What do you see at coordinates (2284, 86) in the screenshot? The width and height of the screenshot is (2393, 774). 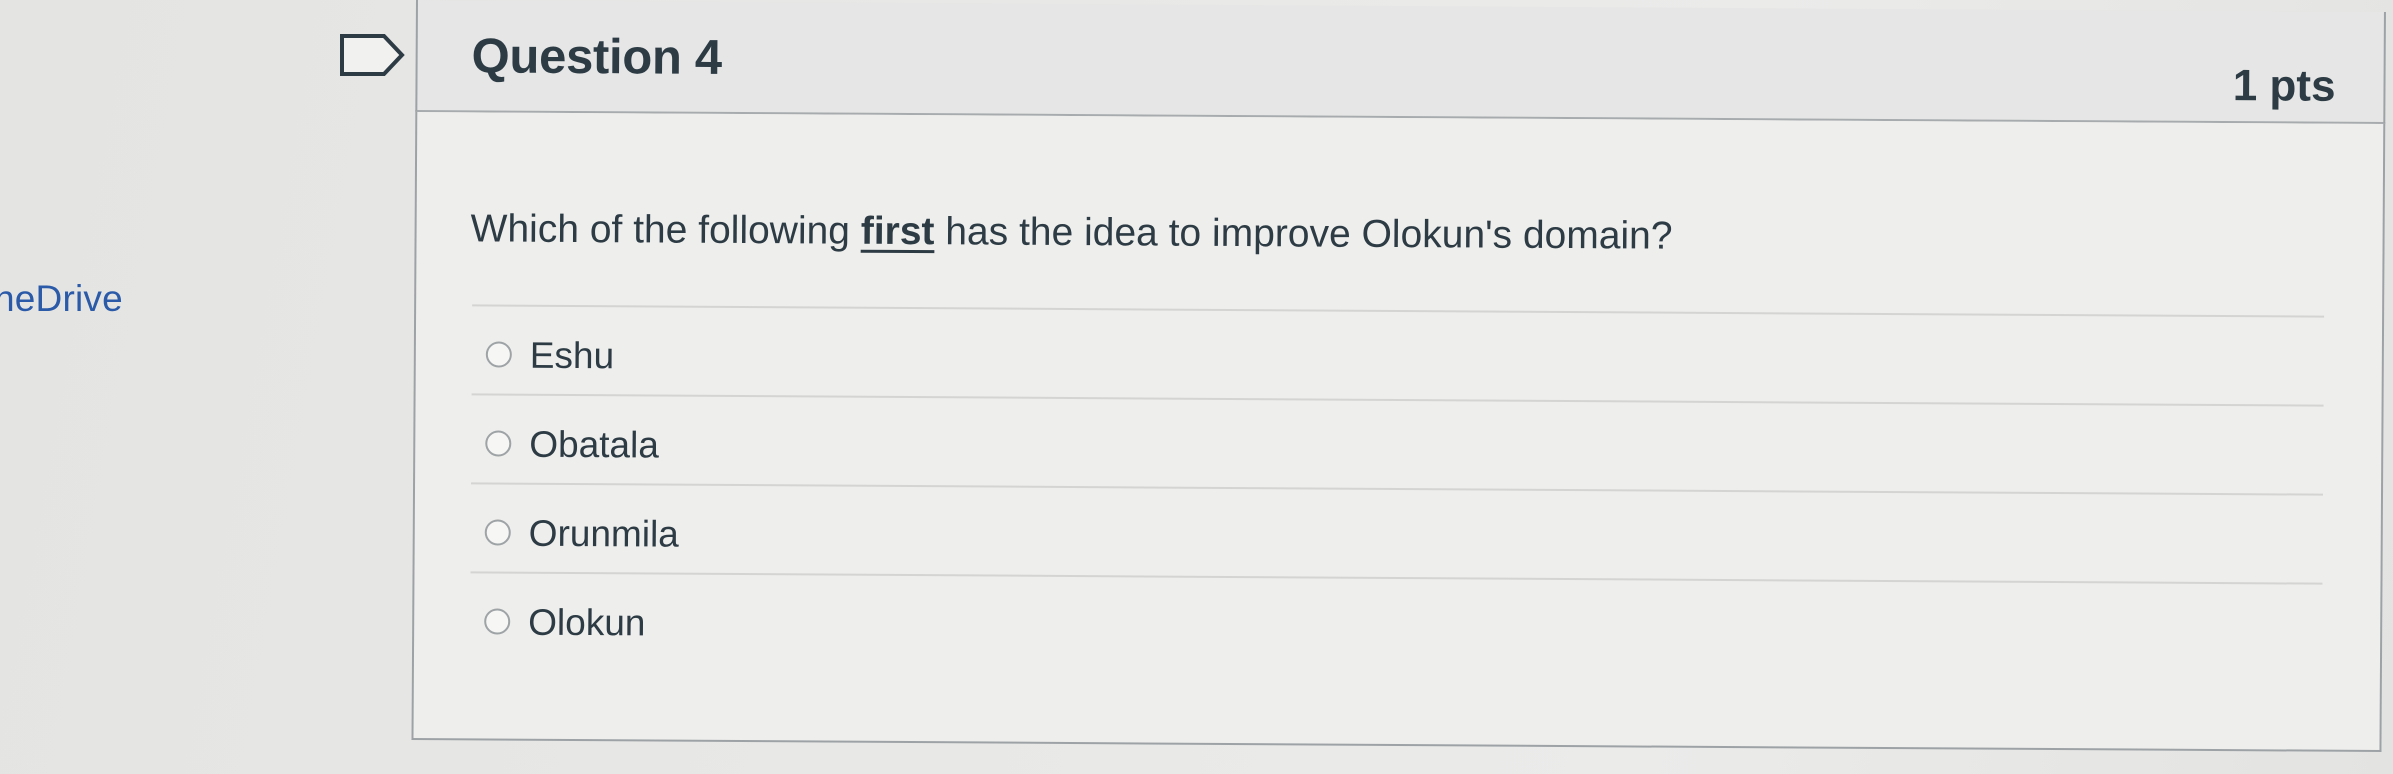 I see `question-points: 1 pts` at bounding box center [2284, 86].